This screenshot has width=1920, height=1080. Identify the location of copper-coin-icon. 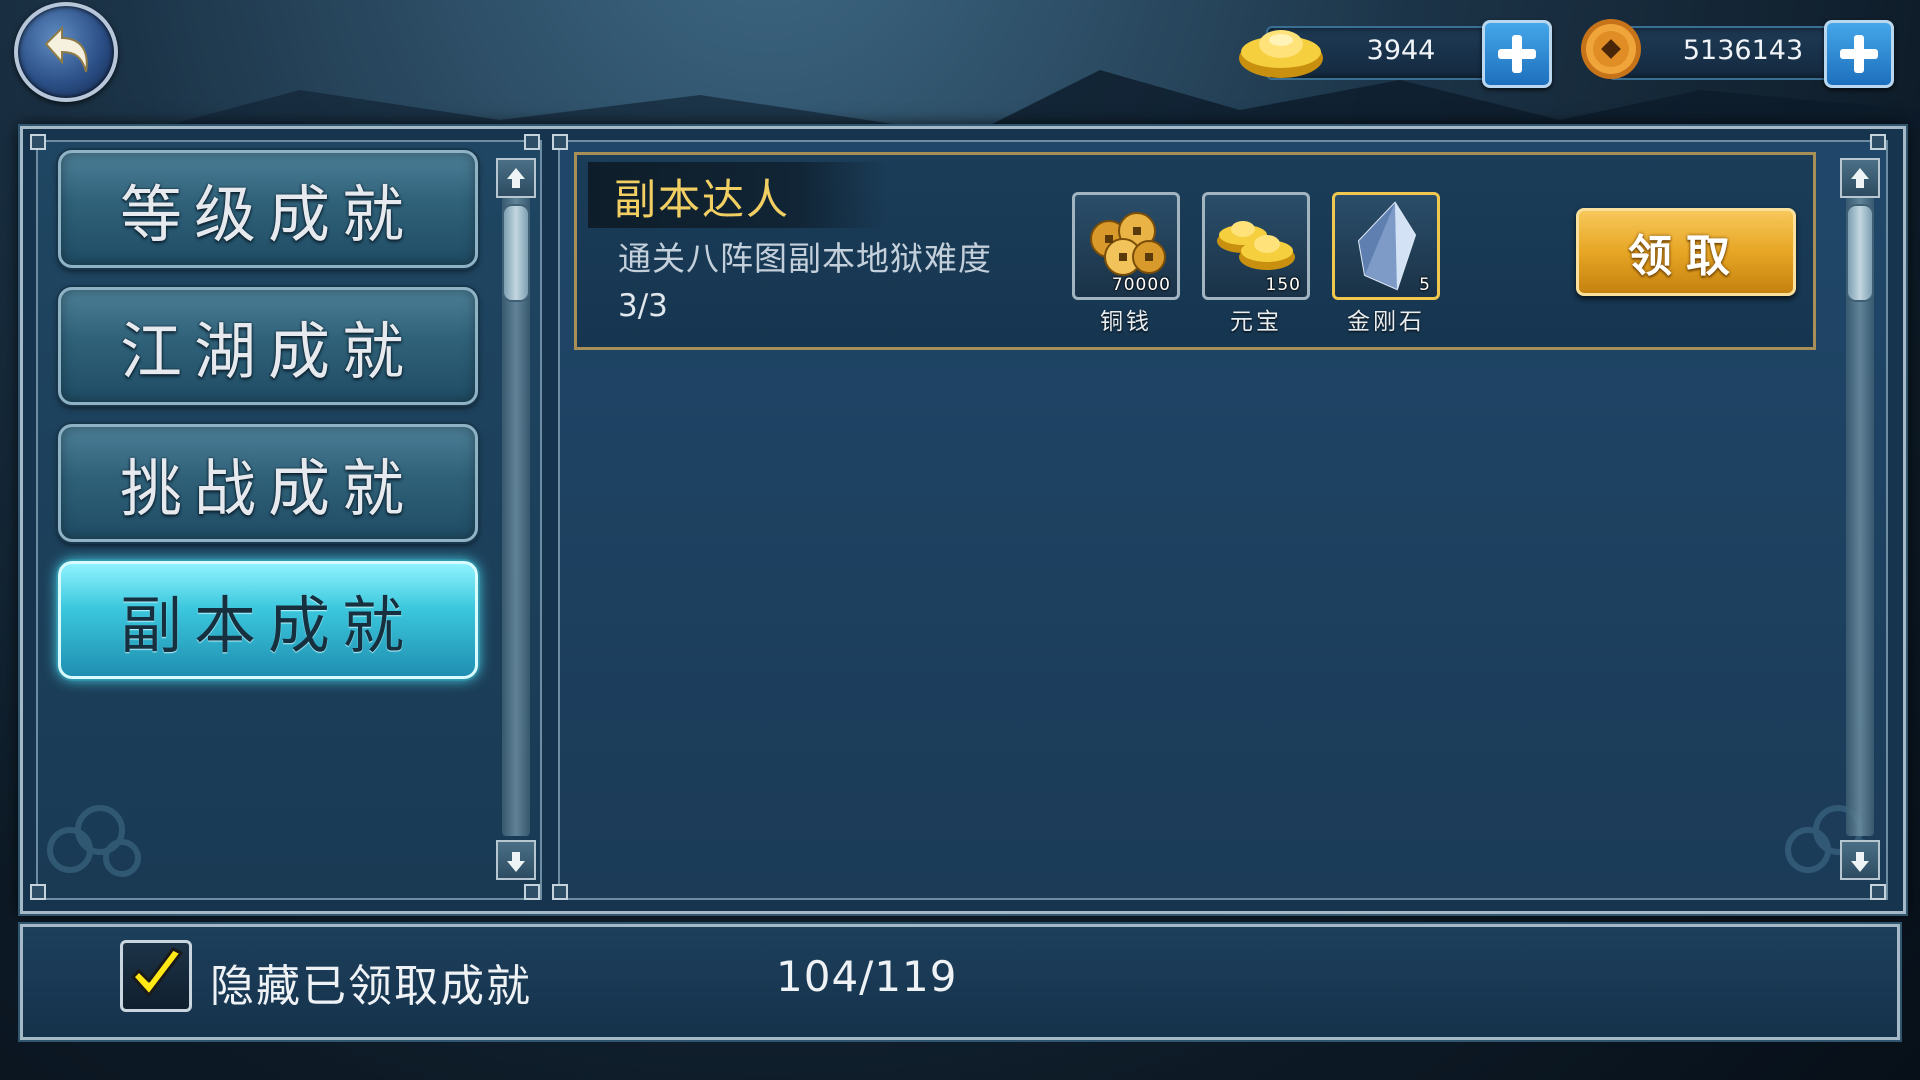
(1611, 49).